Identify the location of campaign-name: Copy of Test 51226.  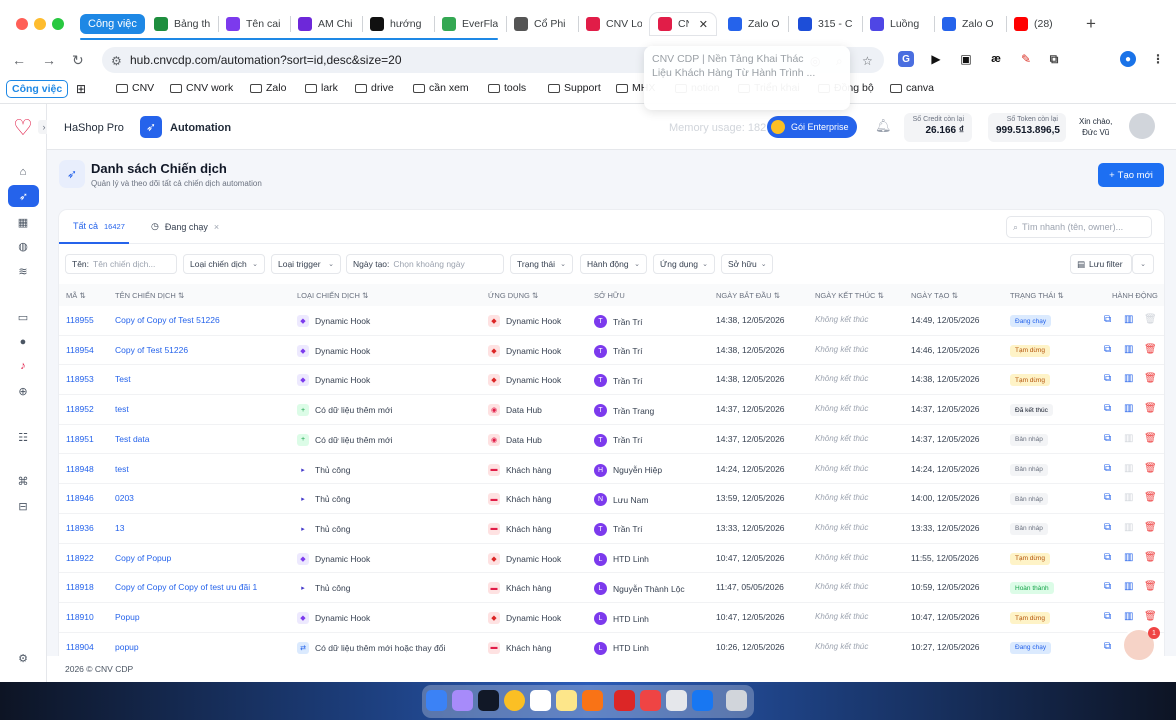
(151, 350).